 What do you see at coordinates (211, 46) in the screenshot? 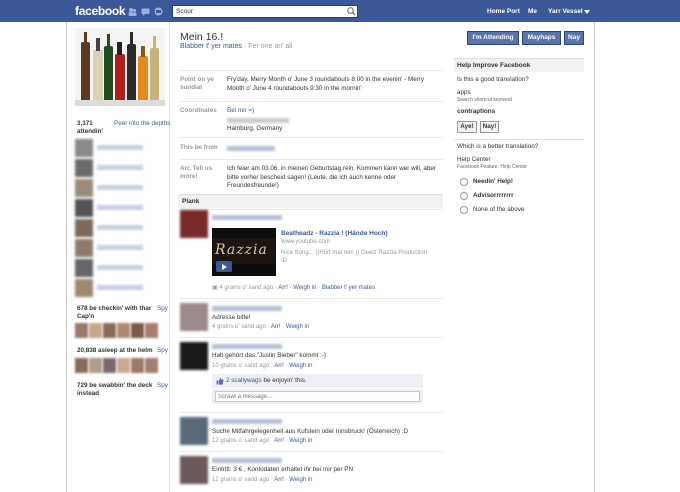
I see `share-link: Blabber t' yer mates` at bounding box center [211, 46].